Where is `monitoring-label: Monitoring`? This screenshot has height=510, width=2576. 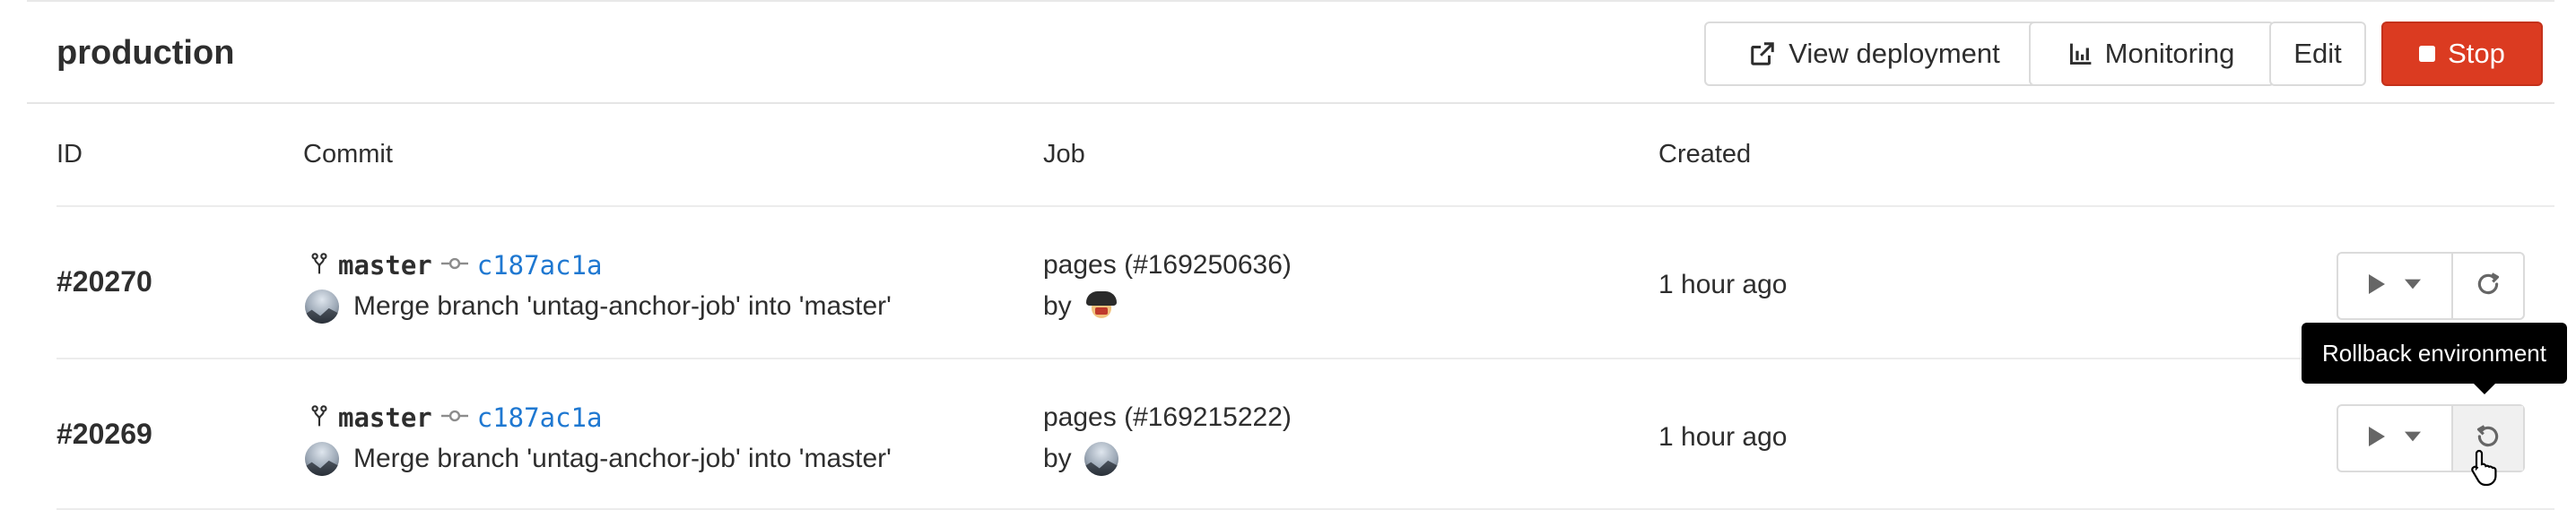
monitoring-label: Monitoring is located at coordinates (2169, 53).